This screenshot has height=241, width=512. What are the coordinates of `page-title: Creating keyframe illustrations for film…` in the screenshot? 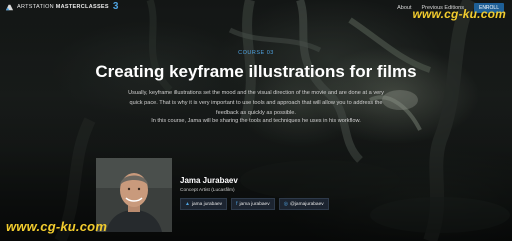 It's located at (256, 71).